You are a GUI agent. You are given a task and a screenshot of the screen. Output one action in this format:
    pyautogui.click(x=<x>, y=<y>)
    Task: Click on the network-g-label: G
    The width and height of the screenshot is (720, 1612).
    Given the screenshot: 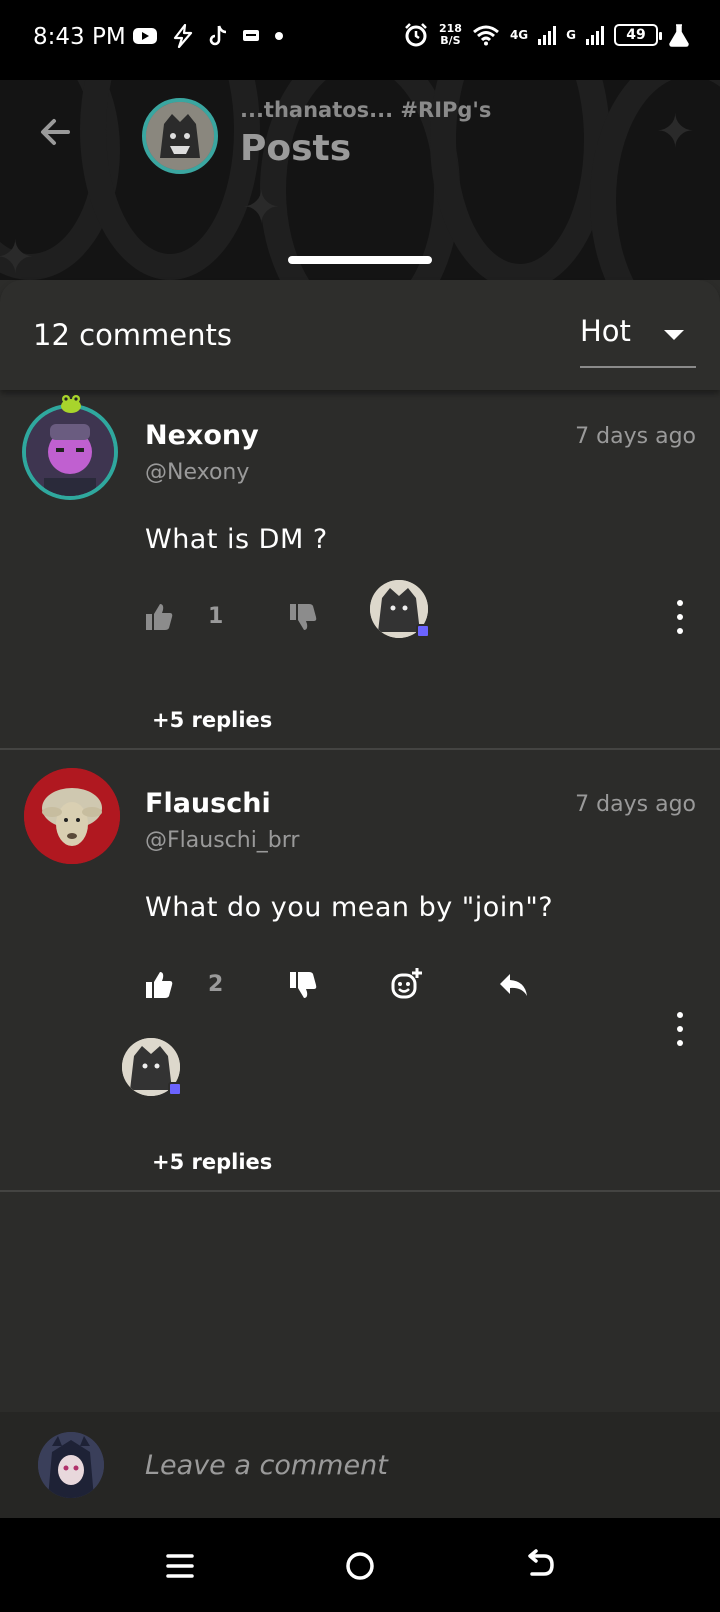 What is the action you would take?
    pyautogui.click(x=571, y=35)
    